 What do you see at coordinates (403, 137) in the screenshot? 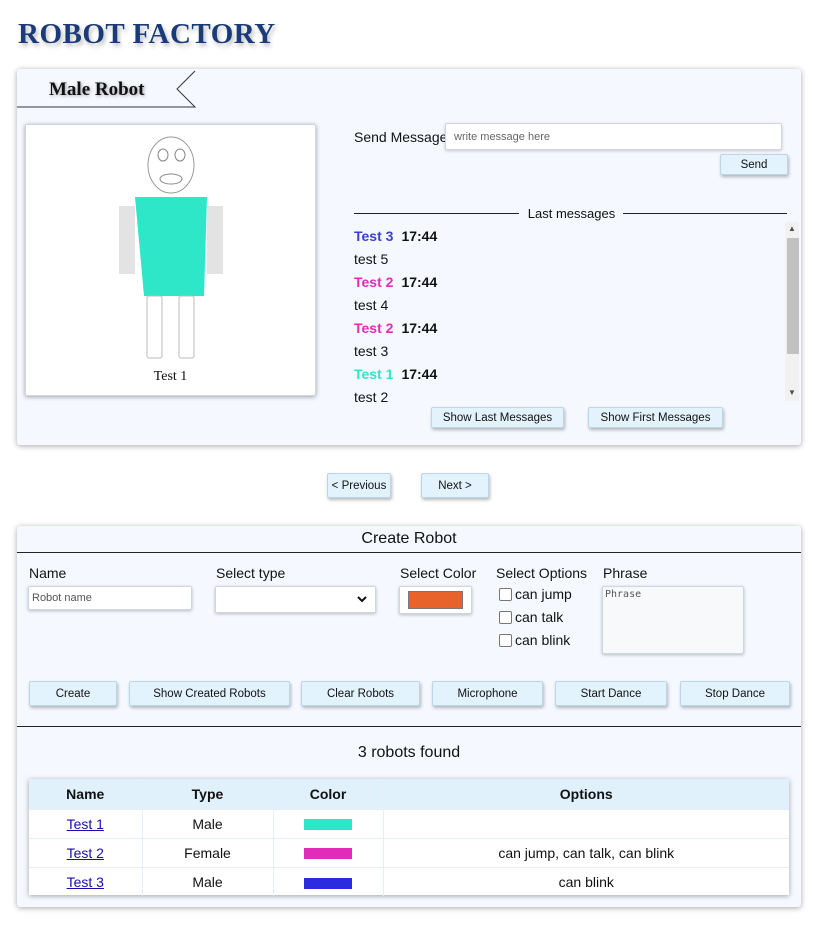
I see `send-message-label: Send Message:` at bounding box center [403, 137].